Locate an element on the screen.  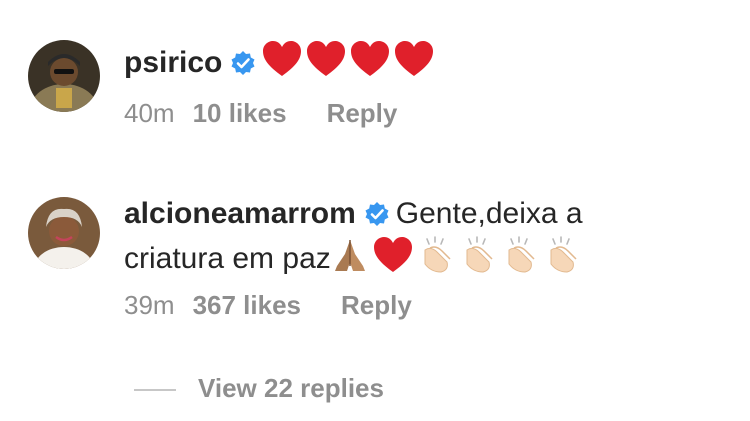
view-replies-button: View 22 replies is located at coordinates (291, 388).